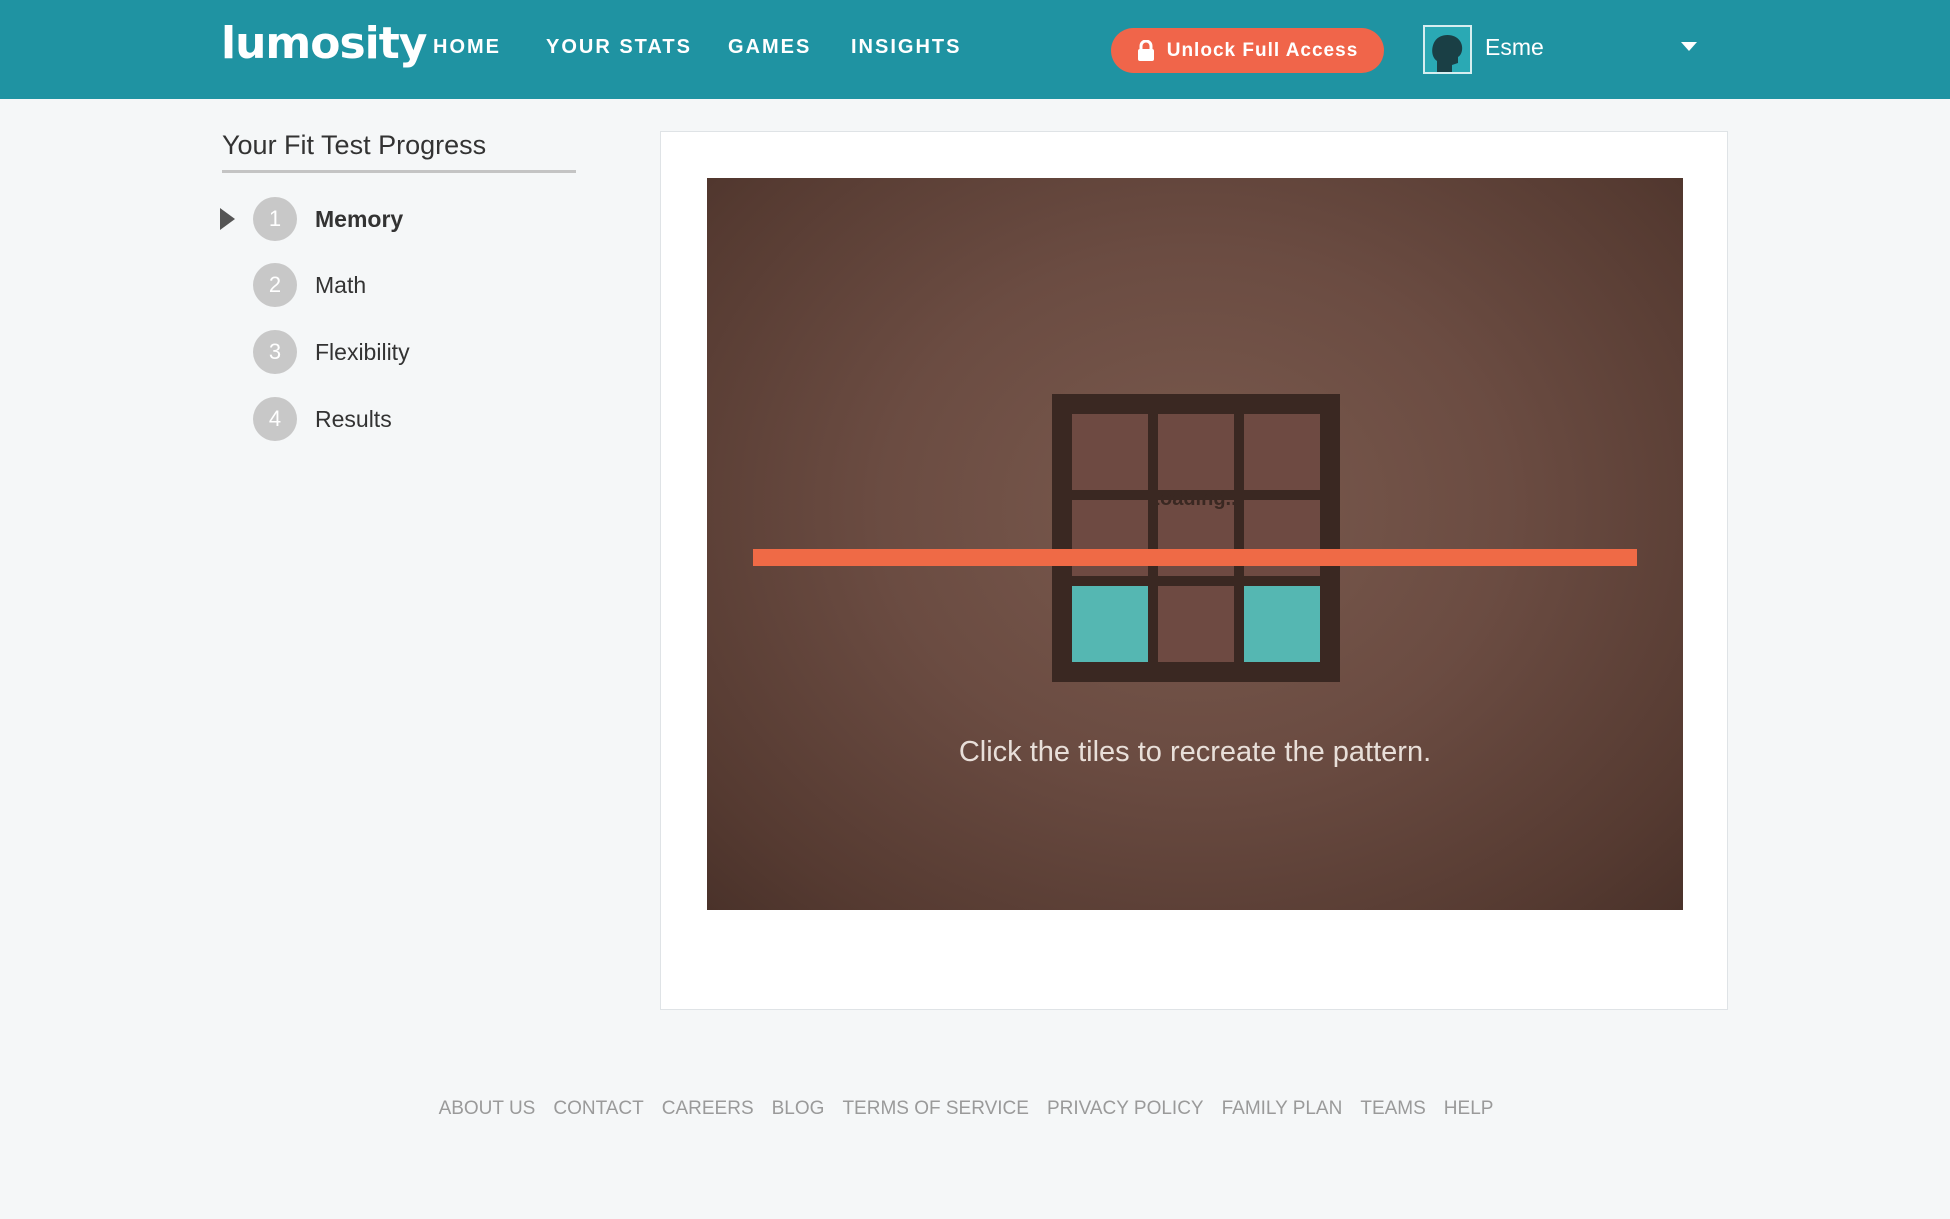  I want to click on sidebar-divider, so click(399, 171).